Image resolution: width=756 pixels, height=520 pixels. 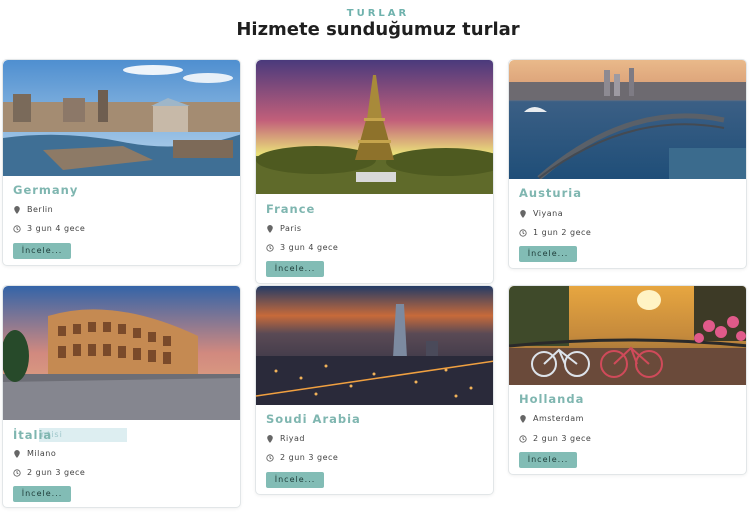 I want to click on tour-city: Milano, so click(x=42, y=453).